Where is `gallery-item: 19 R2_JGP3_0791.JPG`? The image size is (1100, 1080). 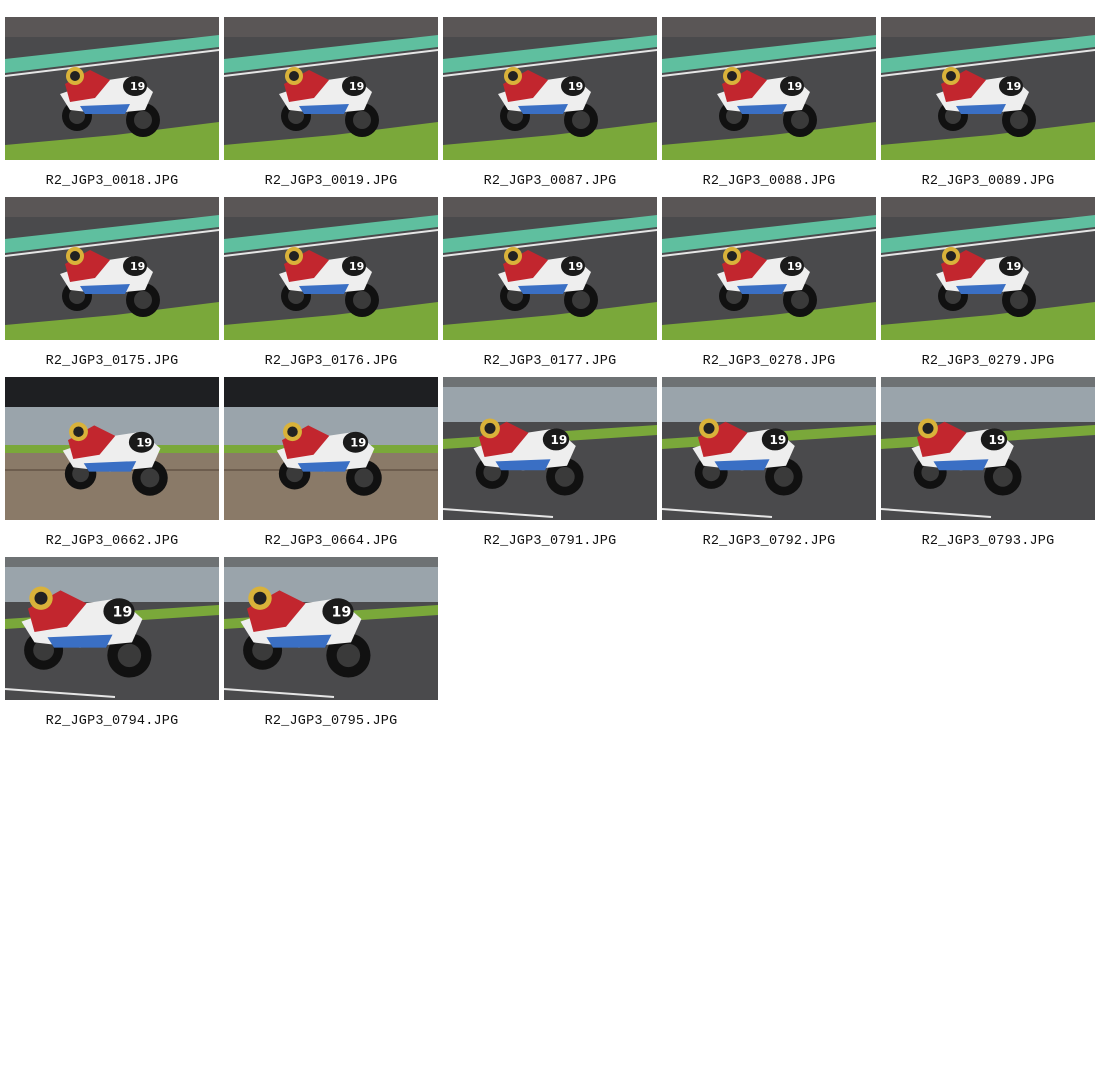
gallery-item: 19 R2_JGP3_0791.JPG is located at coordinates (550, 467).